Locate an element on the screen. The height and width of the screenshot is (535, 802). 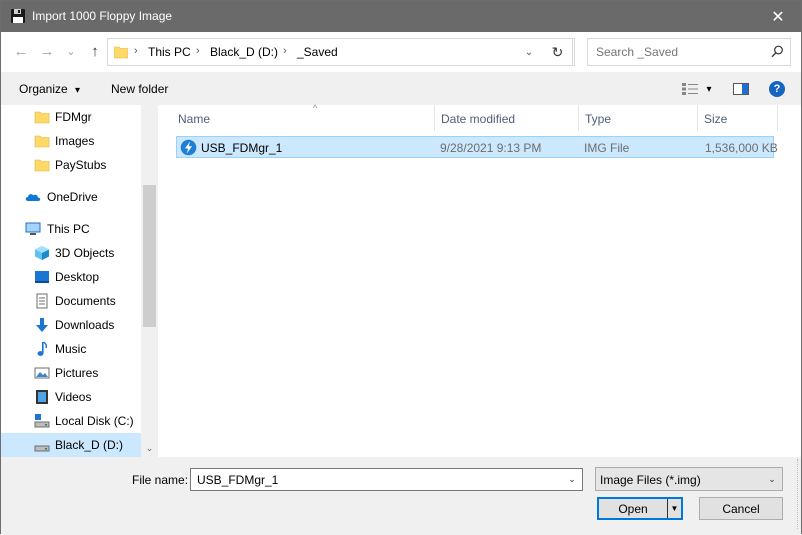
cancel-button: Cancel is located at coordinates (741, 508).